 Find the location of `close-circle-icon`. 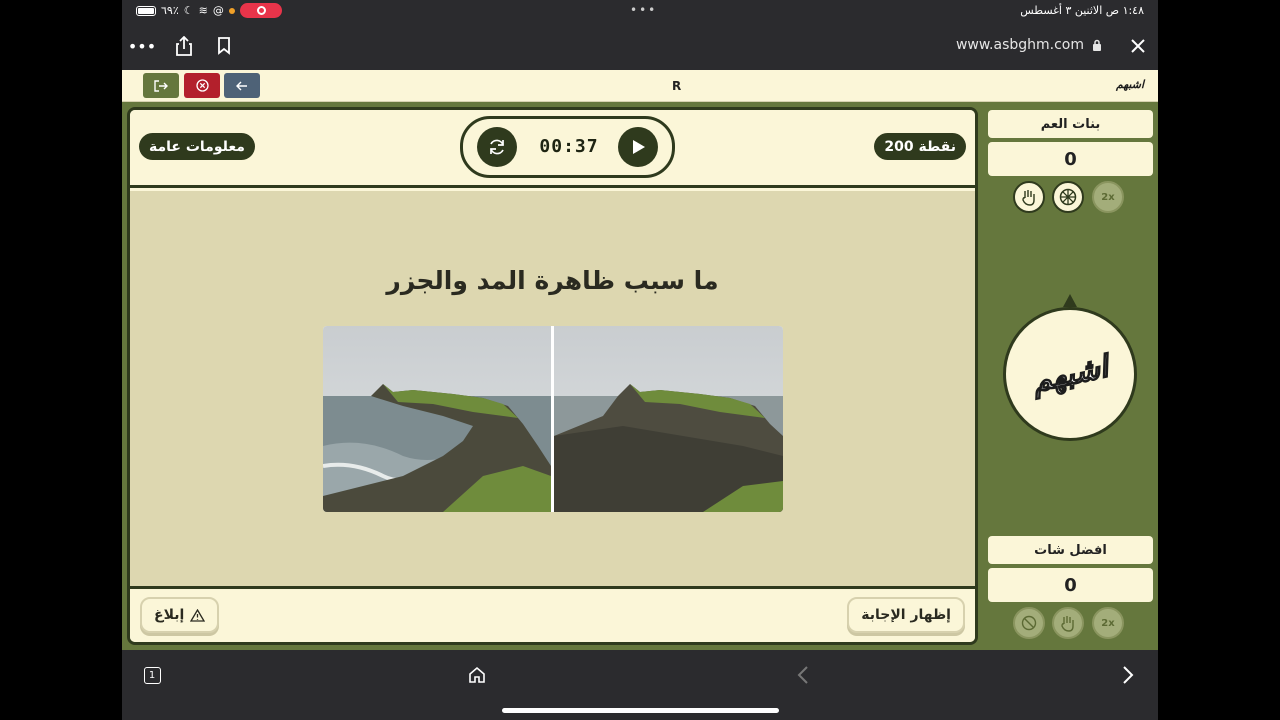

close-circle-icon is located at coordinates (202, 85).